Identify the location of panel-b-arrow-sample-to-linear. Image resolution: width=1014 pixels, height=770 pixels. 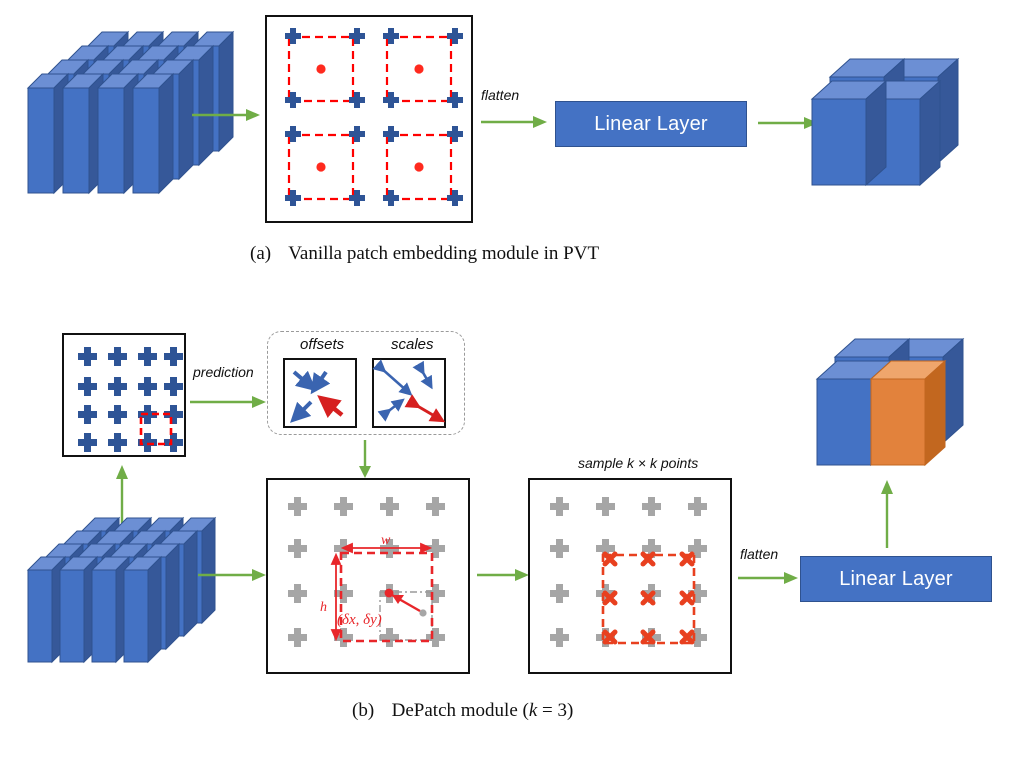
(769, 578).